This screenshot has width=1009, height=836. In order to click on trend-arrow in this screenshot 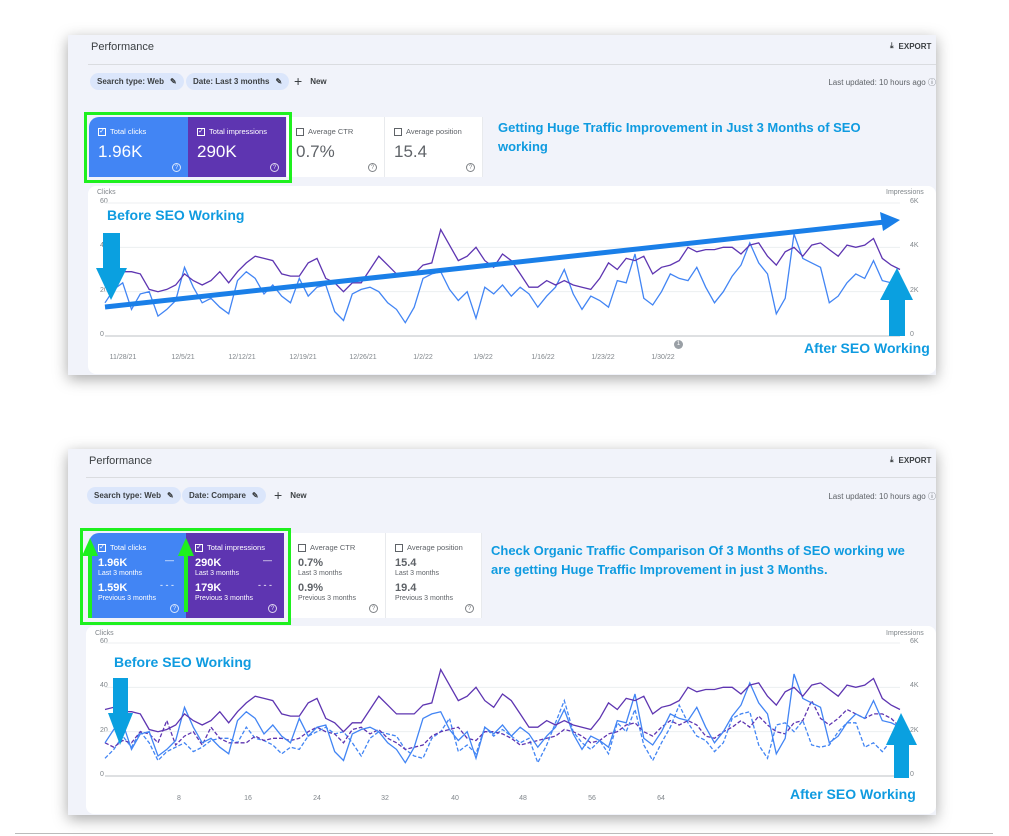, I will do `click(495, 264)`.